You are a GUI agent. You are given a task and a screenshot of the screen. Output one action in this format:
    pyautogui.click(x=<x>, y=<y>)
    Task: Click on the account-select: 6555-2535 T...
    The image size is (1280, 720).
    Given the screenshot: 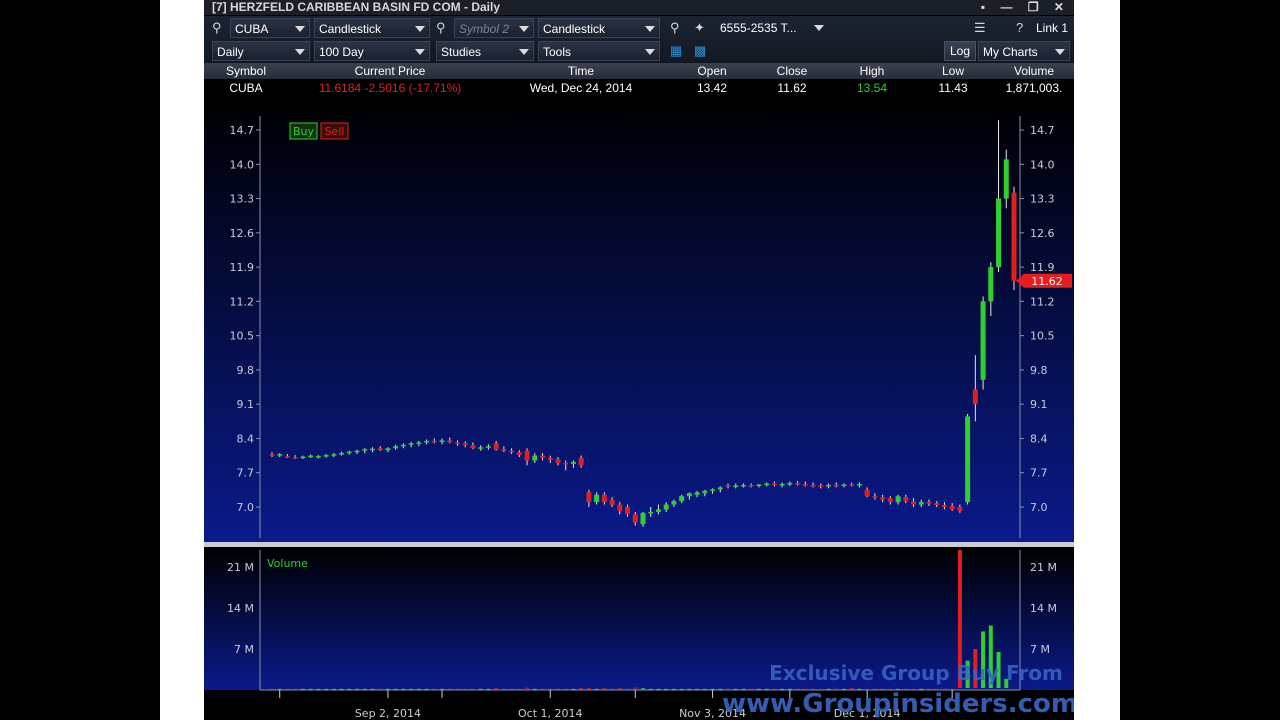 What is the action you would take?
    pyautogui.click(x=772, y=28)
    